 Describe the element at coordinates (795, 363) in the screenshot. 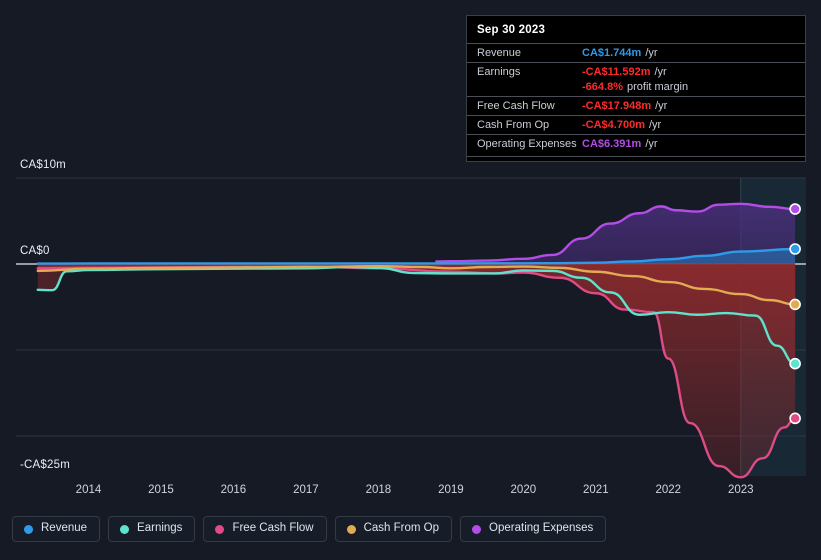

I see `endpoint-marker-earnings` at that location.